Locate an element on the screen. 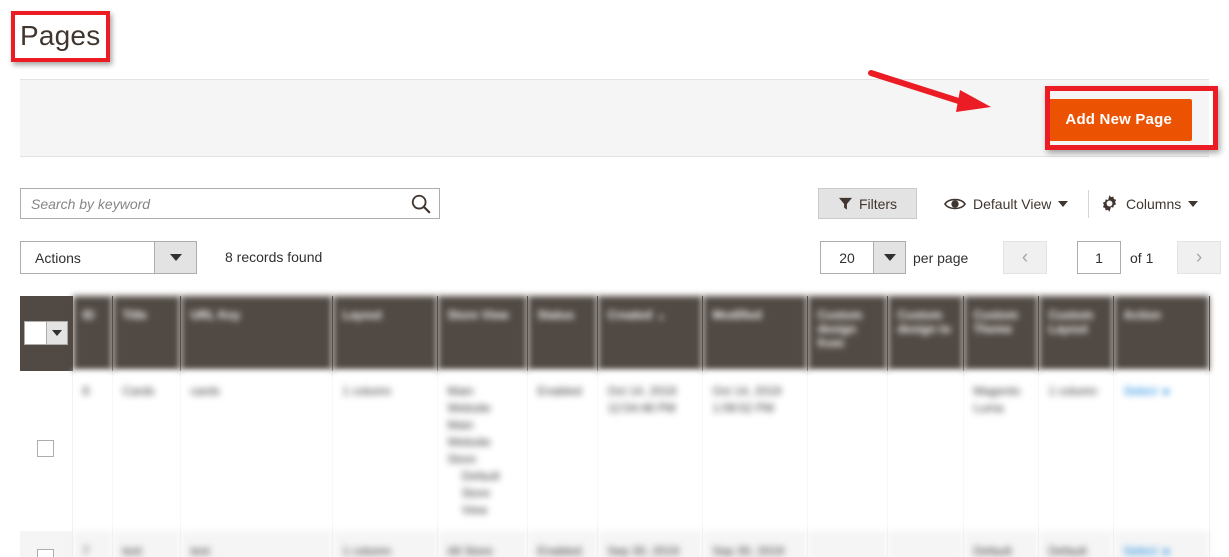 This screenshot has width=1229, height=557. column-header-id: ID is located at coordinates (92, 333).